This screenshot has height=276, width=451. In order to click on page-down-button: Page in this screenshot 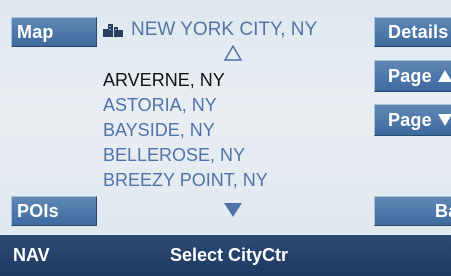, I will do `click(412, 120)`.